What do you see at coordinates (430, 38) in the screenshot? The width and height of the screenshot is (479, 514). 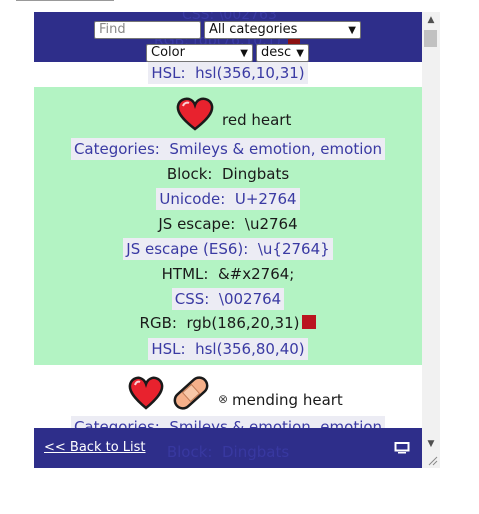 I see `scroll-thumb` at bounding box center [430, 38].